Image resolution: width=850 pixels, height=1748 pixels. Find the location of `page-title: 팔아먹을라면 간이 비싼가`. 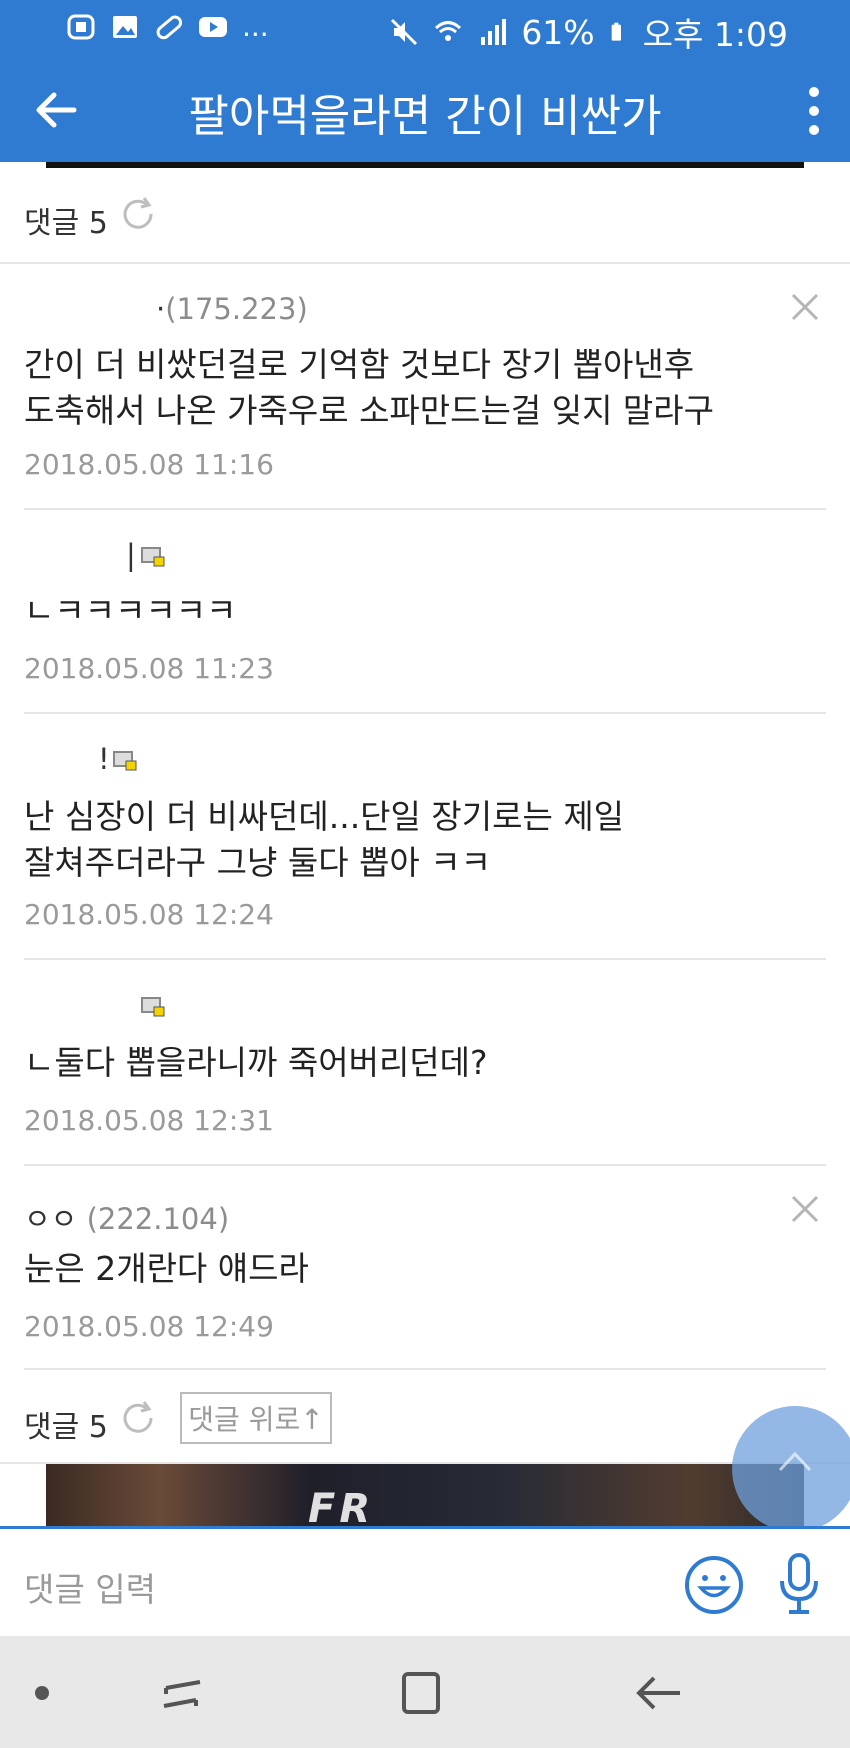

page-title: 팔아먹을라면 간이 비싼가 is located at coordinates (425, 116).